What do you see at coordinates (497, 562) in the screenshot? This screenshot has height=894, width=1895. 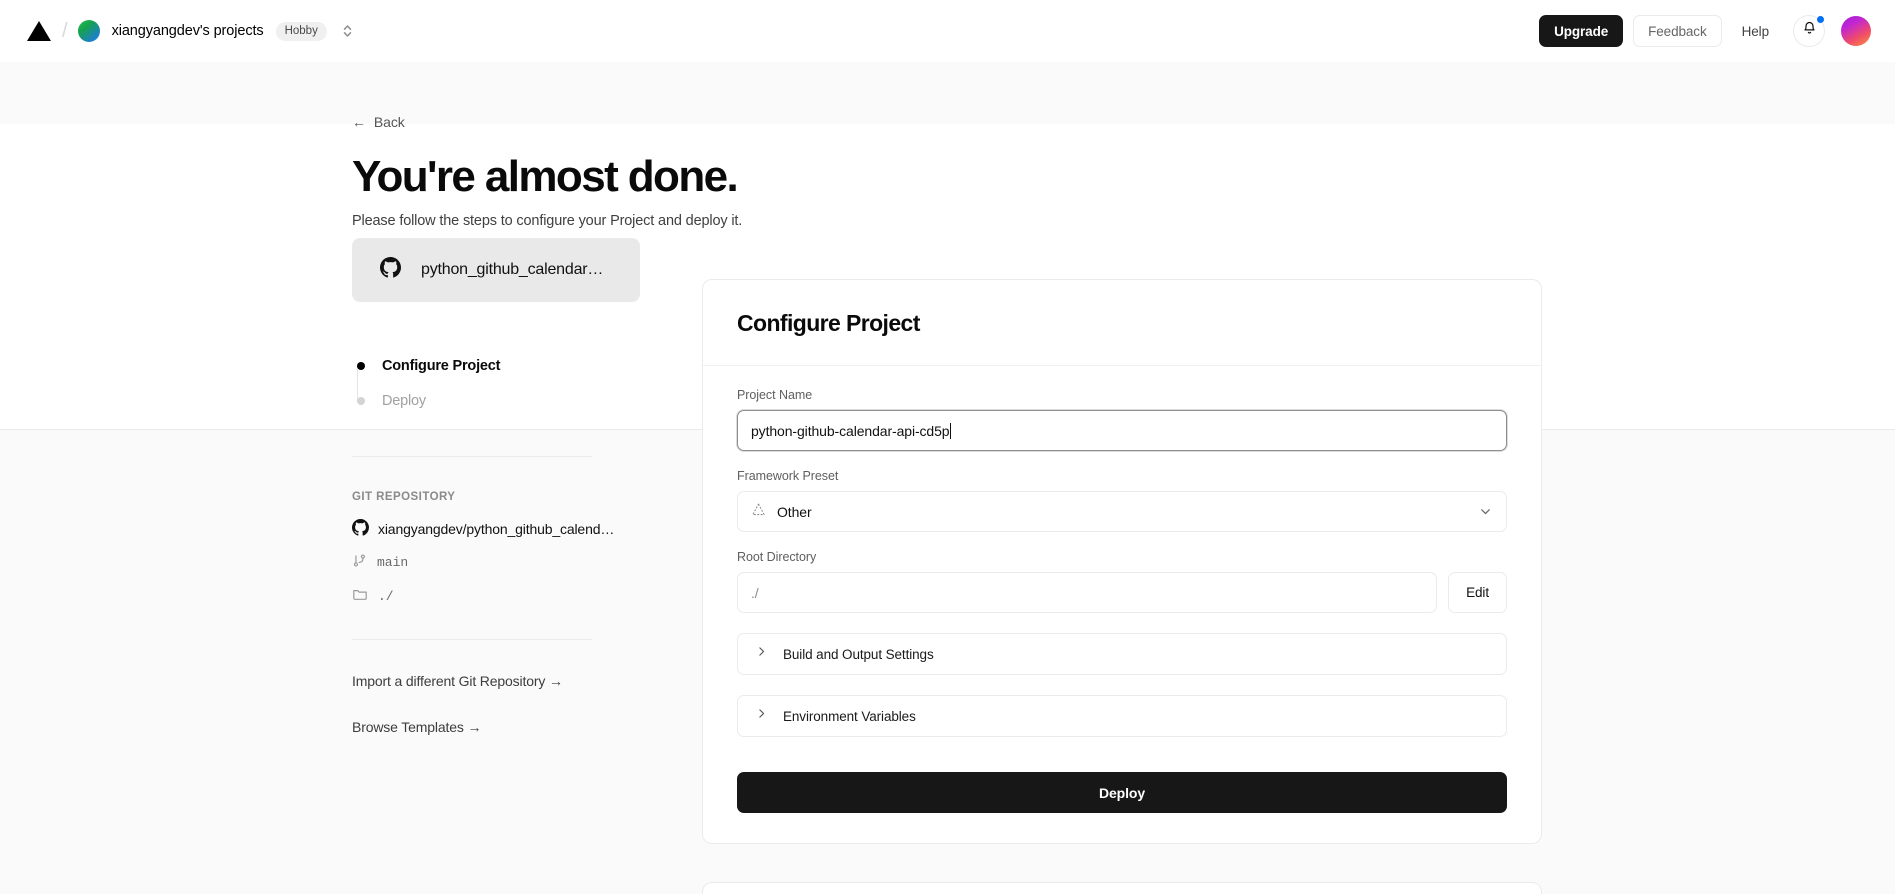 I see `git-branch-row: main` at bounding box center [497, 562].